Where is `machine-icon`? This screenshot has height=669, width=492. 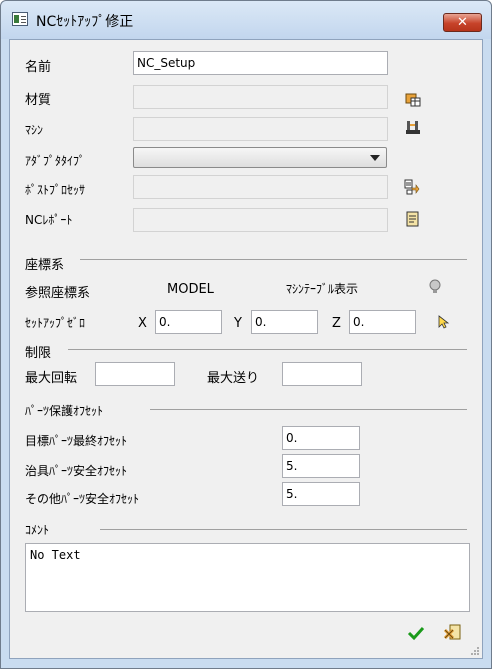 machine-icon is located at coordinates (413, 128).